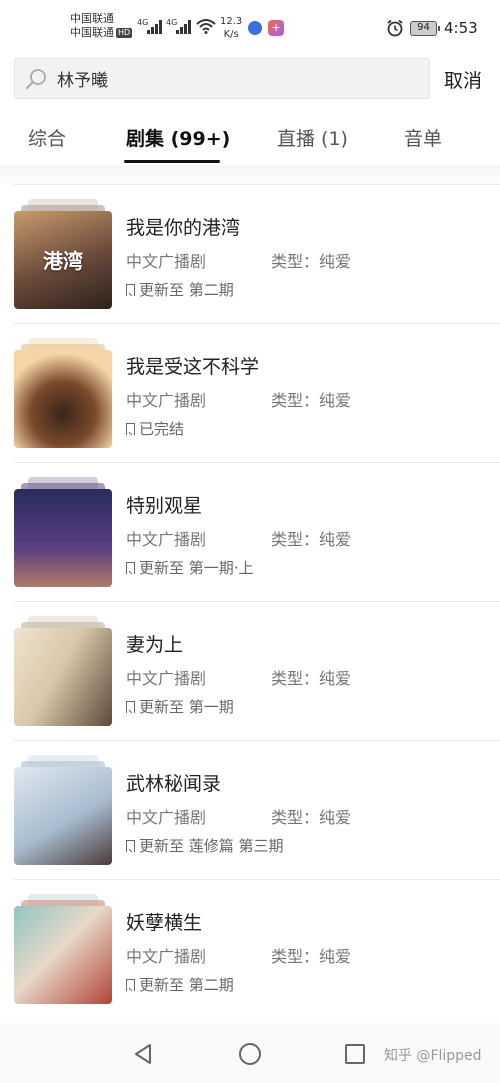  Describe the element at coordinates (35, 79) in the screenshot. I see `search-icon` at that location.